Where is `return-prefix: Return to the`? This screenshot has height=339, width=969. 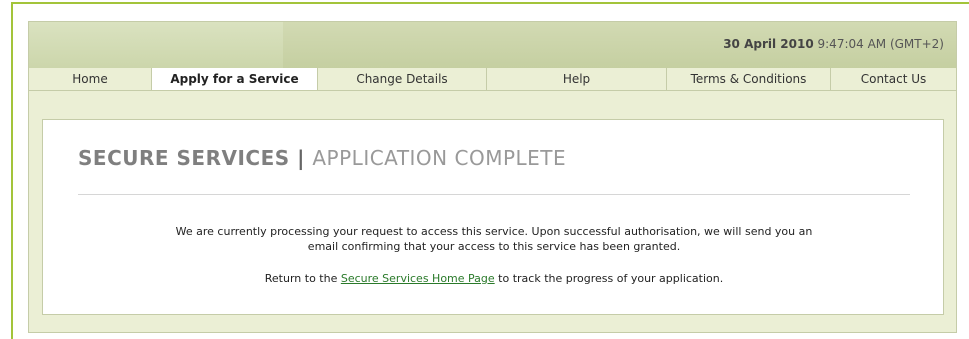
return-prefix: Return to the is located at coordinates (302, 278).